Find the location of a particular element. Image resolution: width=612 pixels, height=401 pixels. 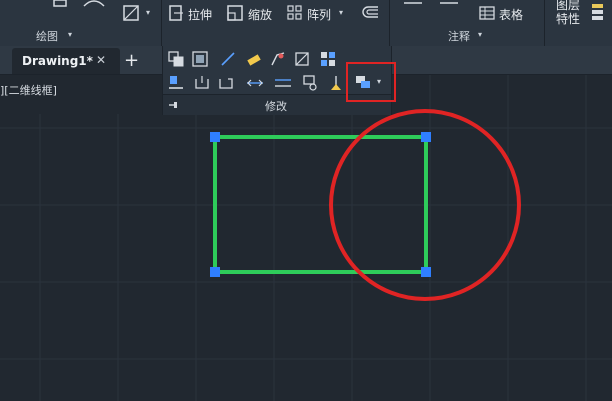

stretch-icon is located at coordinates (176, 13).